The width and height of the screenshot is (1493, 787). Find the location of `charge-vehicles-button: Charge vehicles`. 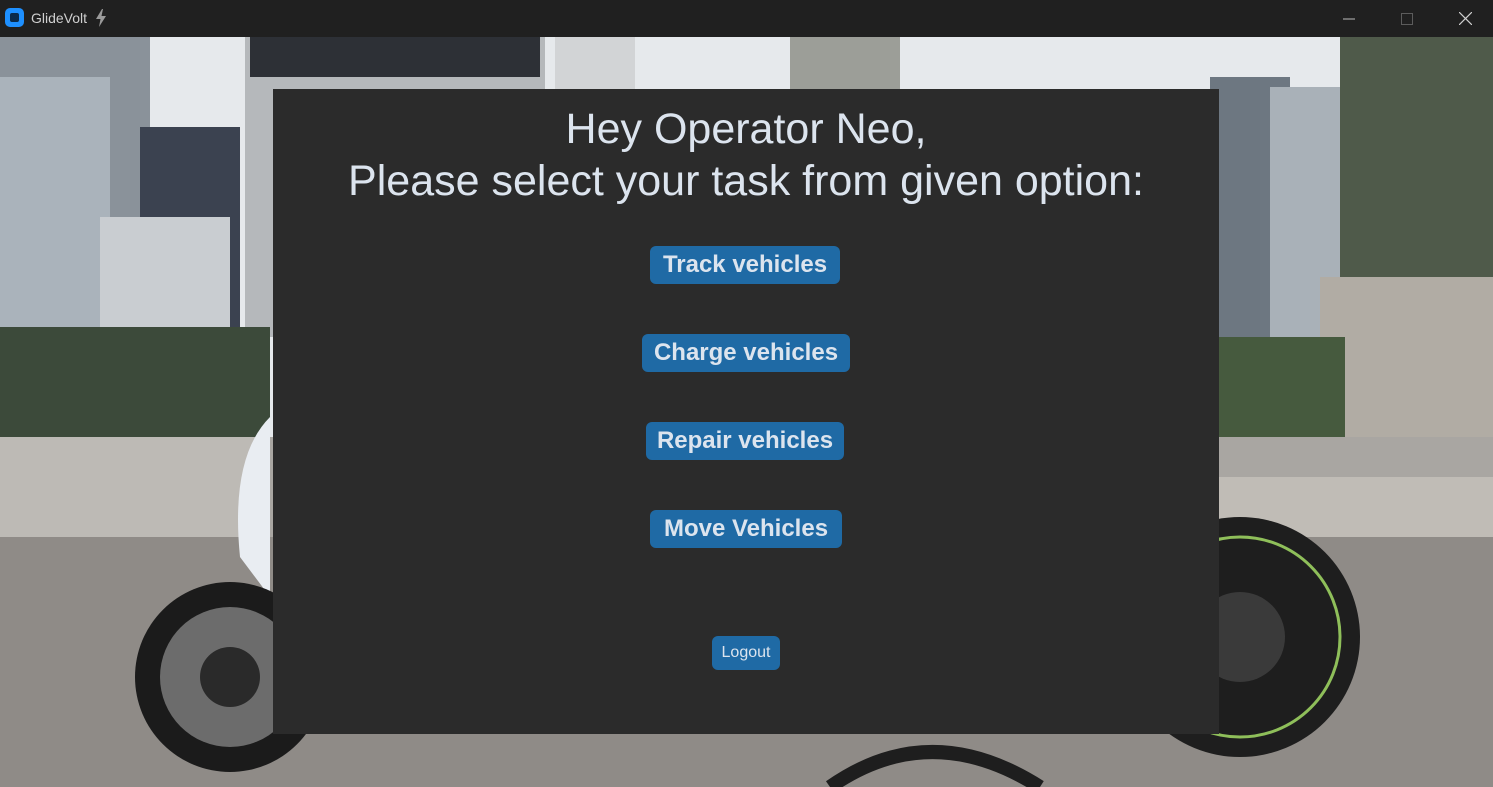

charge-vehicles-button: Charge vehicles is located at coordinates (746, 353).